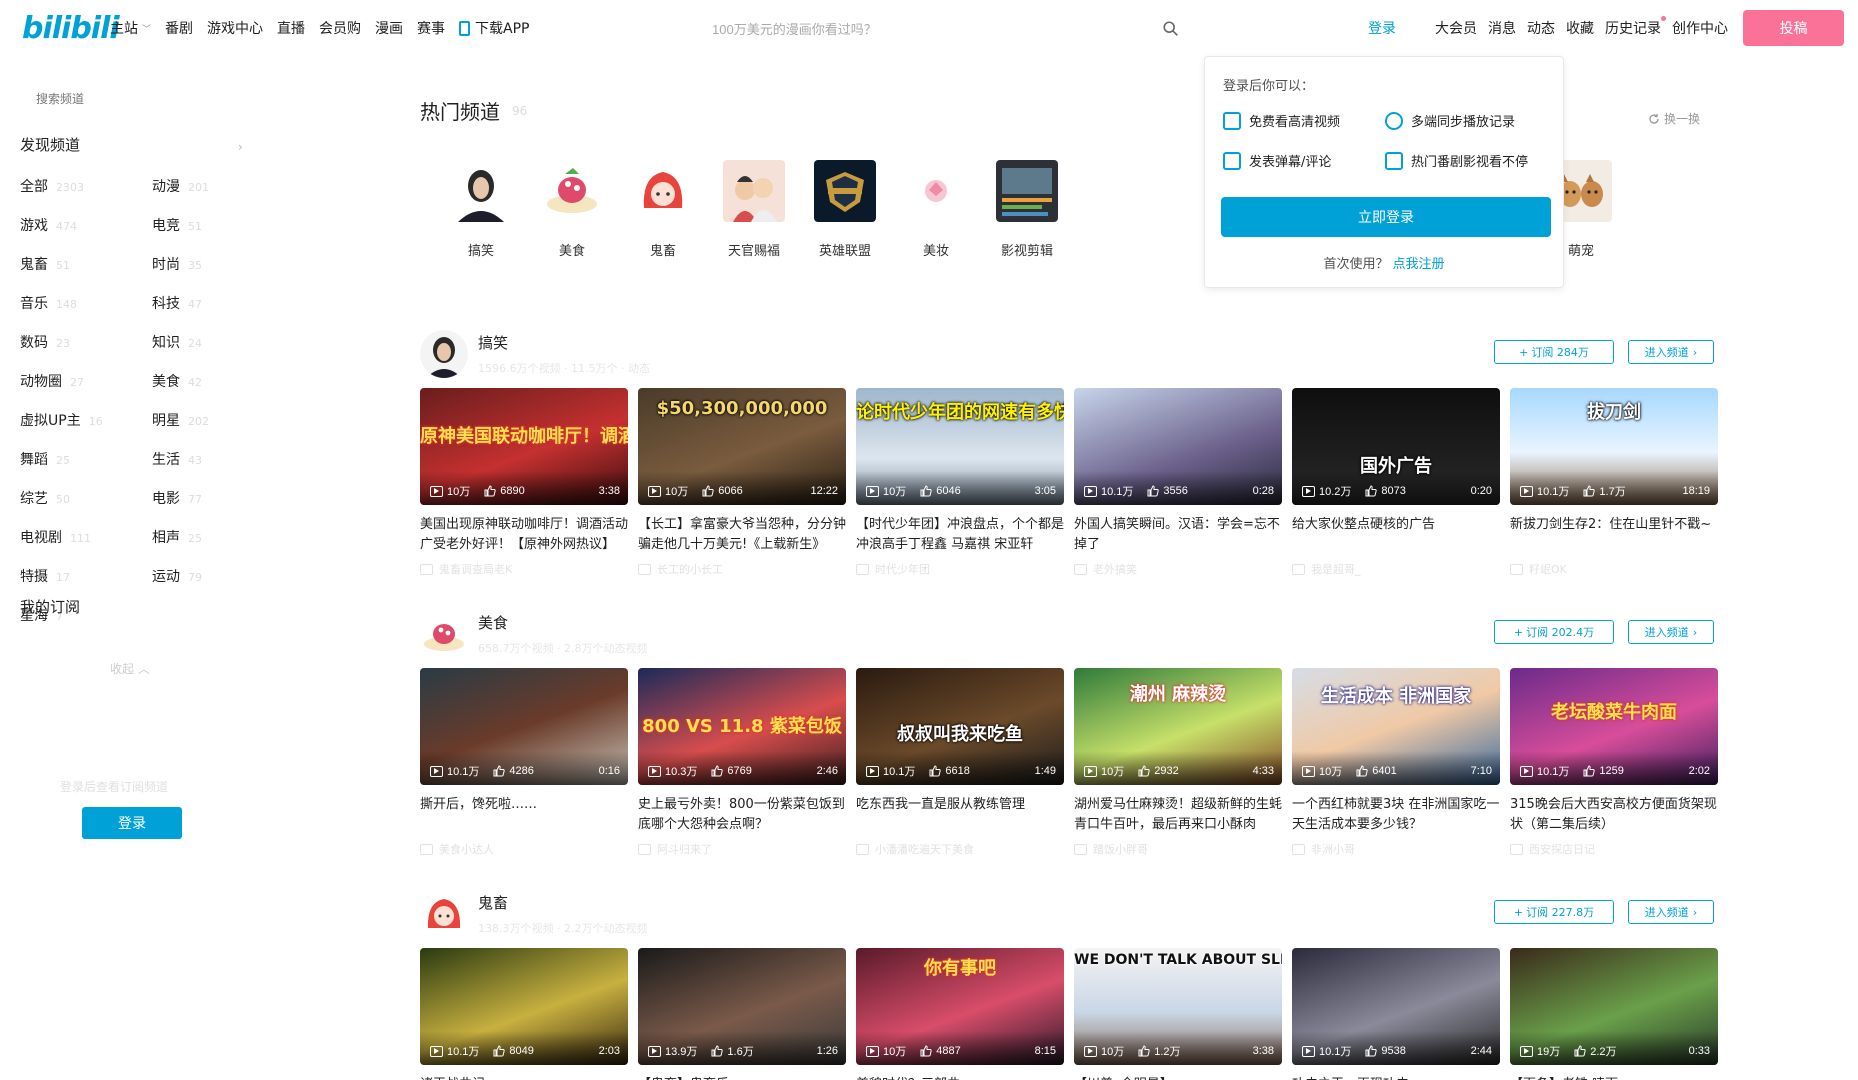 The width and height of the screenshot is (1858, 1080). What do you see at coordinates (493, 342) in the screenshot?
I see `section-channel-name: 搞笑` at bounding box center [493, 342].